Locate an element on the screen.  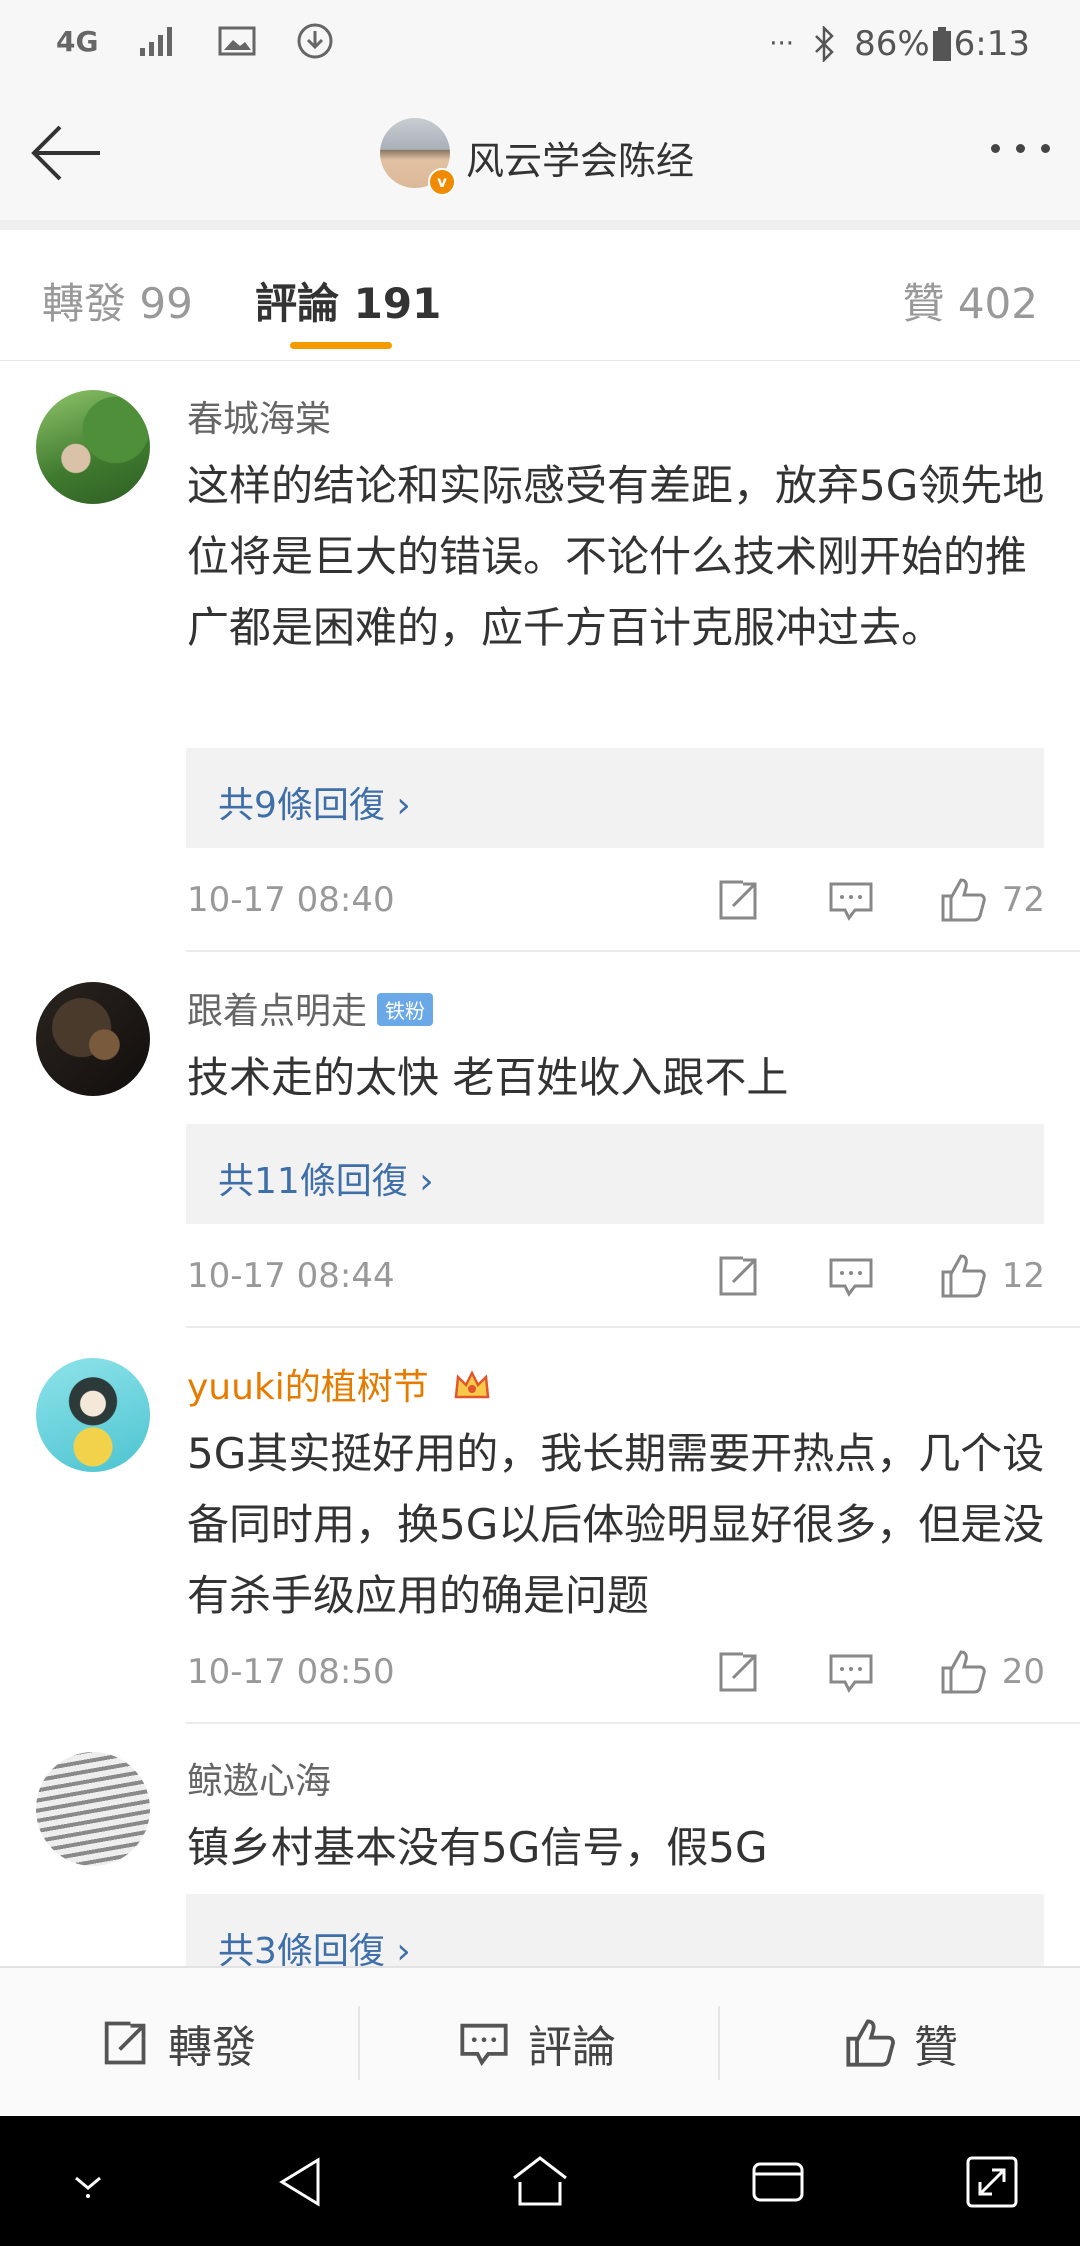
author-name: 风云学会陈经 is located at coordinates (580, 157).